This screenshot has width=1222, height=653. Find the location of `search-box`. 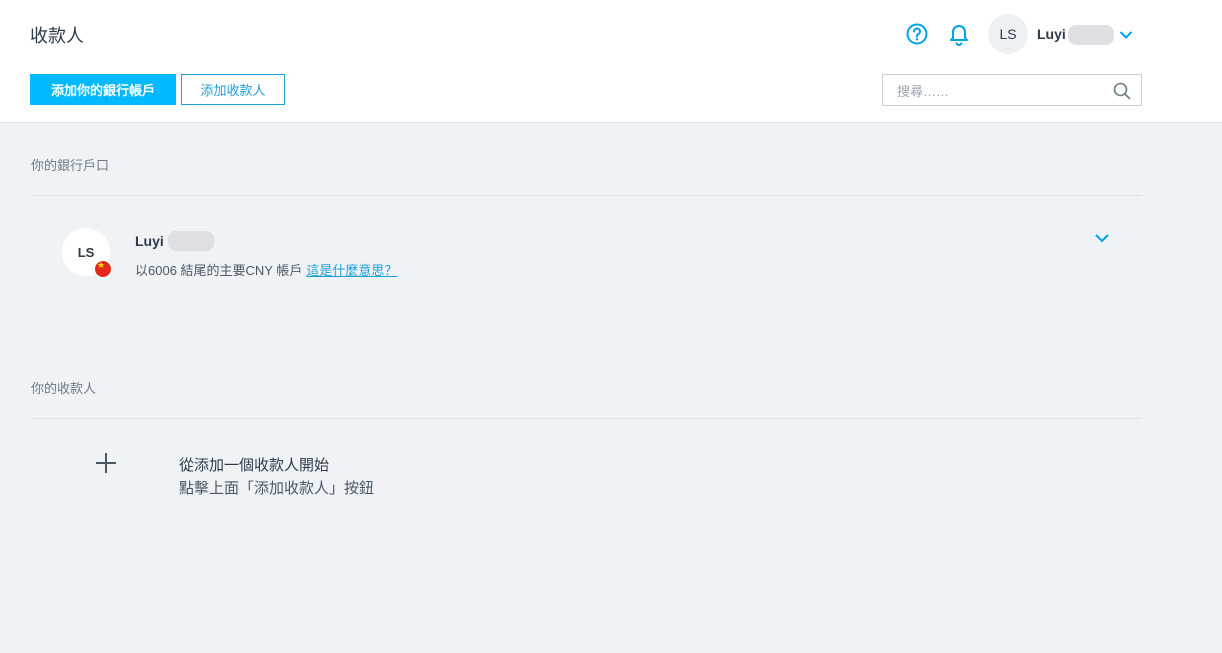

search-box is located at coordinates (1012, 90).